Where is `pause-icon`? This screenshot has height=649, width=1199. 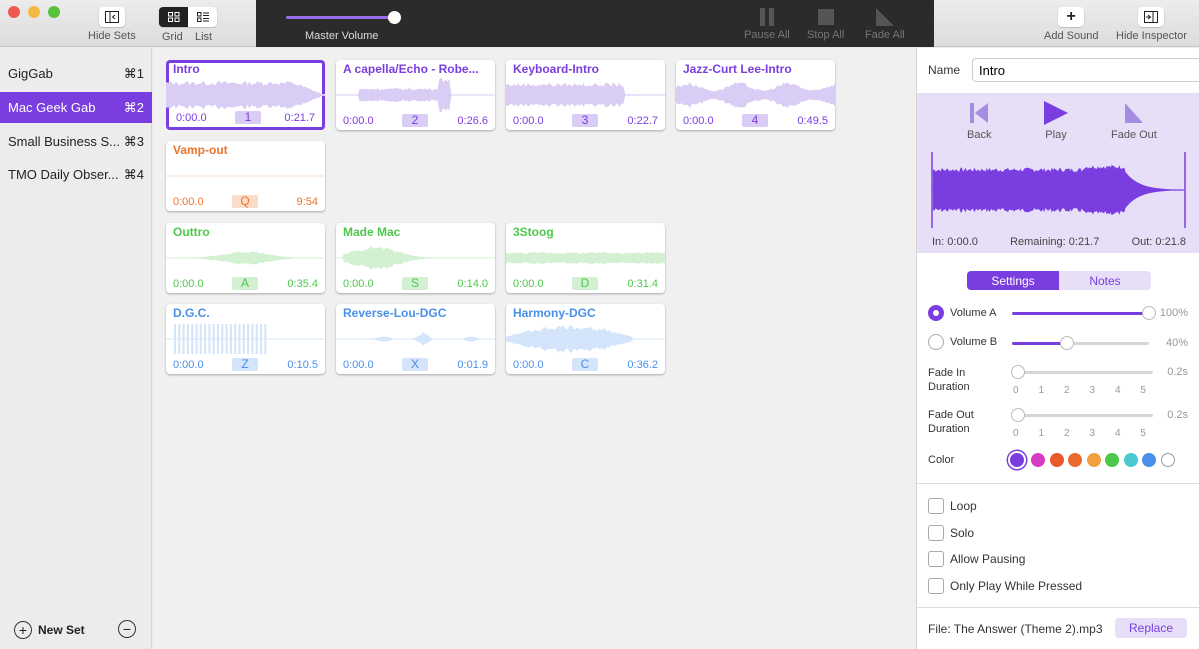
pause-icon is located at coordinates (766, 17).